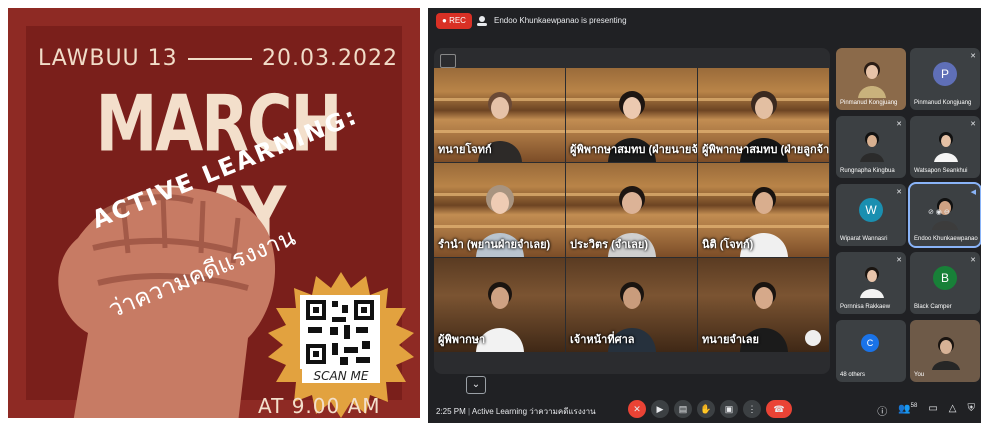 The height and width of the screenshot is (425, 981). What do you see at coordinates (853, 375) in the screenshot?
I see `participant-name: 48 others` at bounding box center [853, 375].